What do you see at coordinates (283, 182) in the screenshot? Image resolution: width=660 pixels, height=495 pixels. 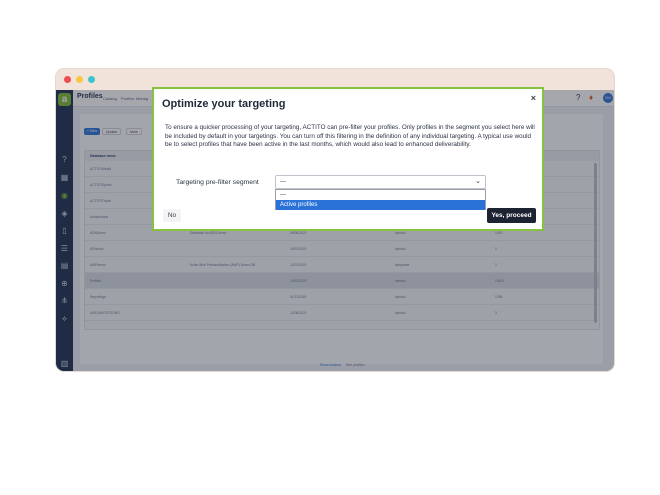 I see `segment-select-value: ---` at bounding box center [283, 182].